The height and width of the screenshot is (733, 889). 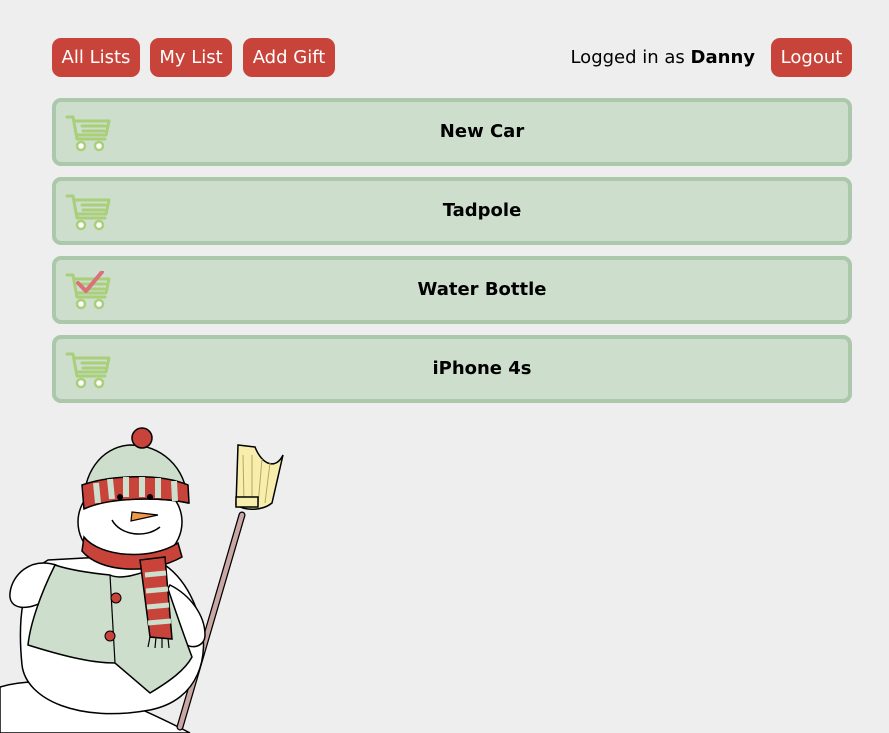 I want to click on login-prefix: Logged in as, so click(x=627, y=57).